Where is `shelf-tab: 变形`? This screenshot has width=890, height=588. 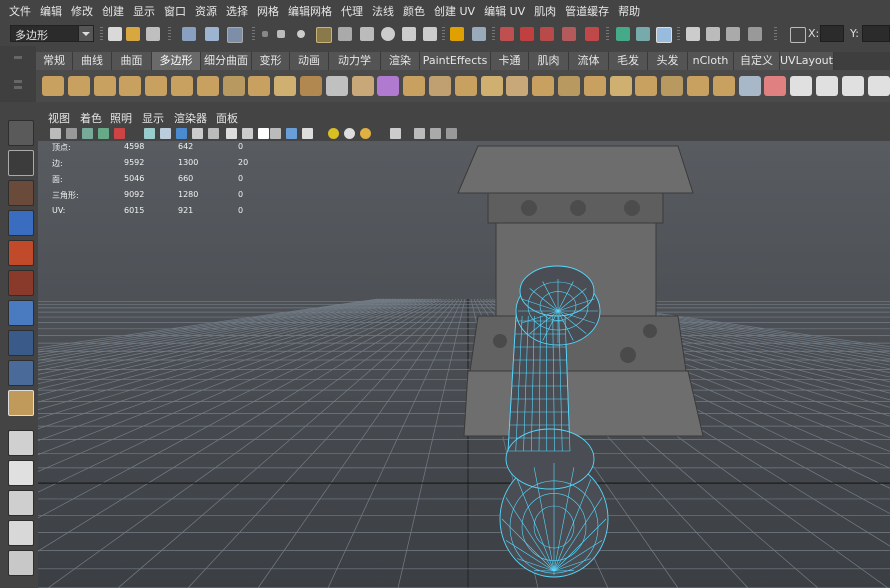
shelf-tab: 变形 is located at coordinates (271, 61).